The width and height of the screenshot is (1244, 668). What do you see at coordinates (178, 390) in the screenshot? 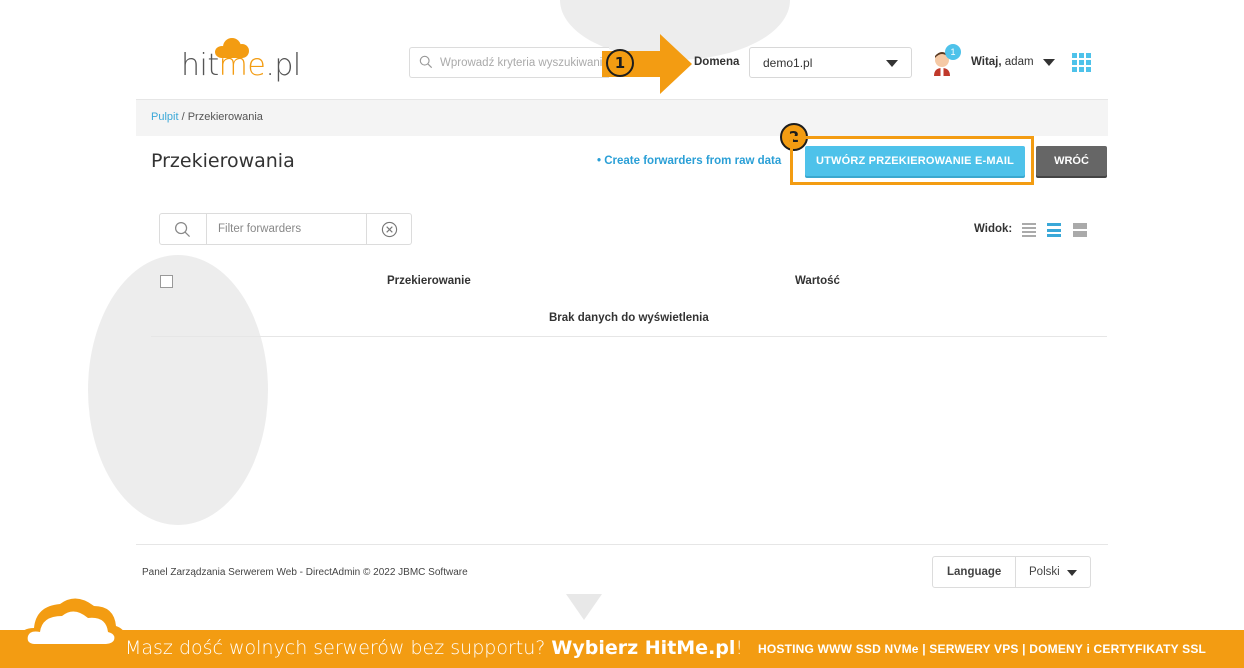
I see `background-shape-left` at bounding box center [178, 390].